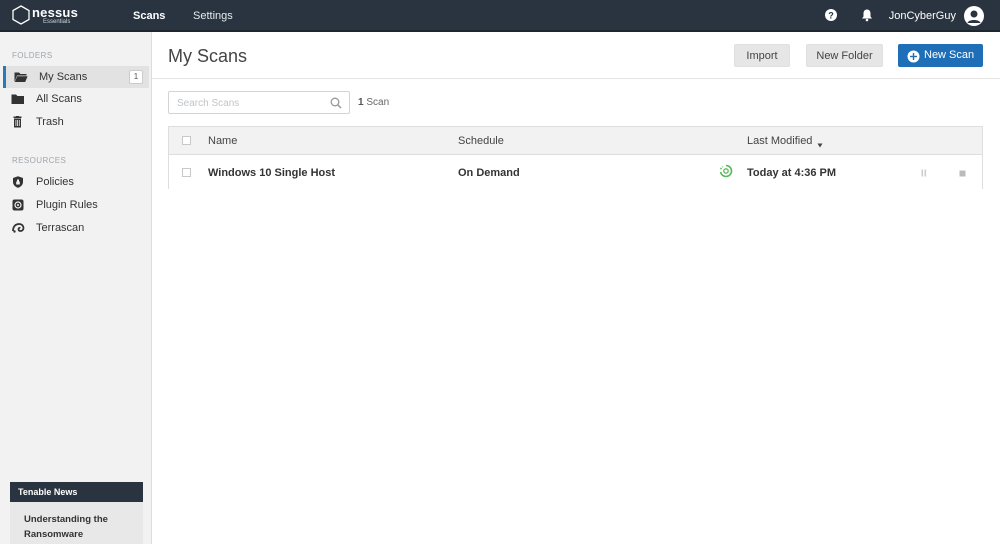 Image resolution: width=1000 pixels, height=544 pixels. What do you see at coordinates (726, 171) in the screenshot?
I see `running-status-icon` at bounding box center [726, 171].